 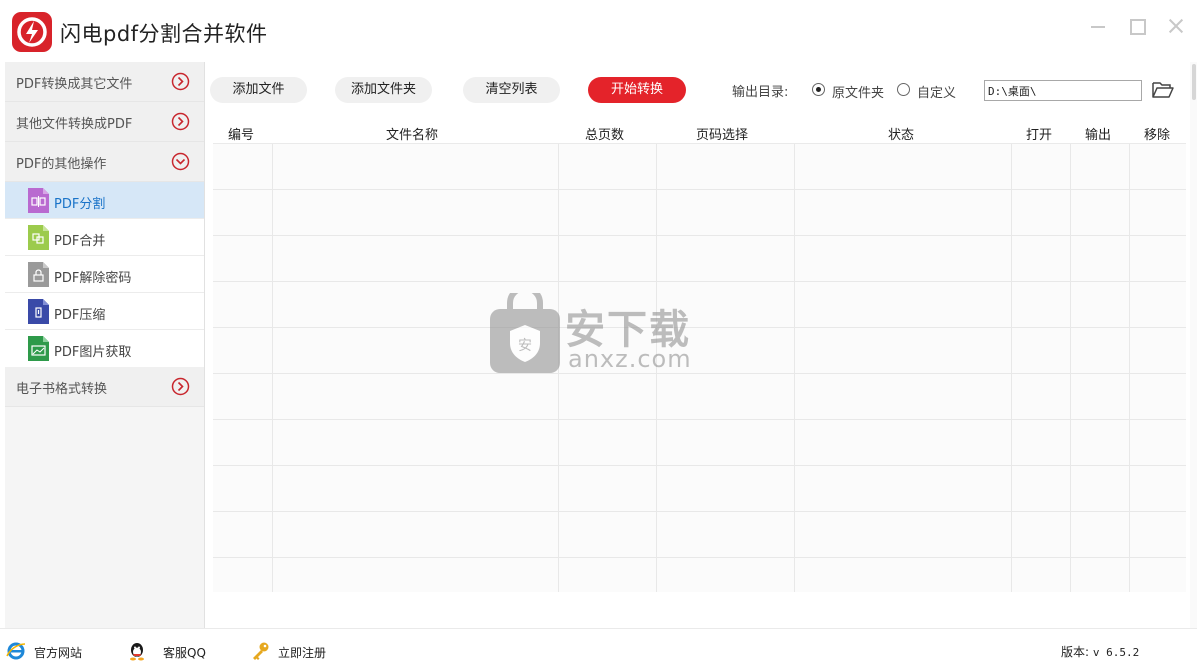 I want to click on customer-service-qq-link: 客服QQ, so click(x=167, y=651).